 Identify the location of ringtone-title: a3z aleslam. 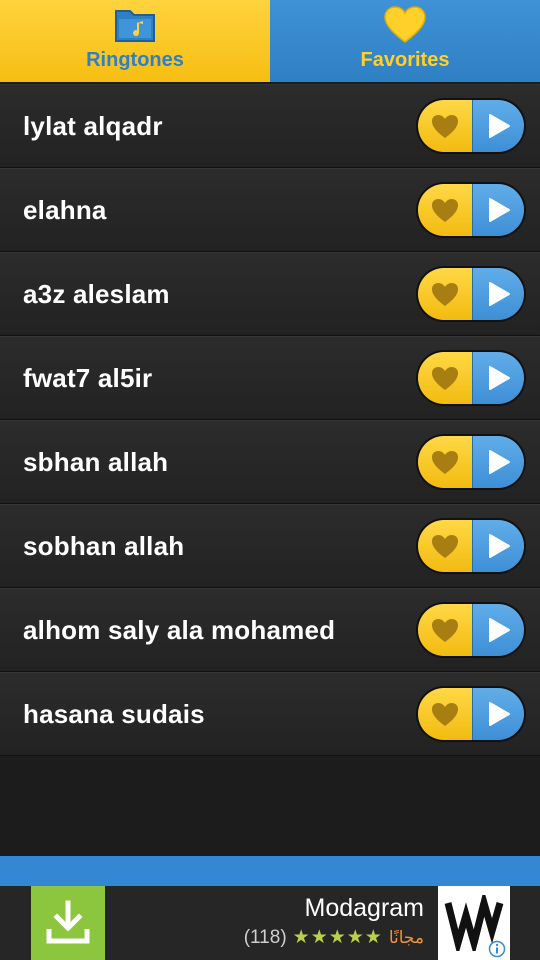
(96, 293).